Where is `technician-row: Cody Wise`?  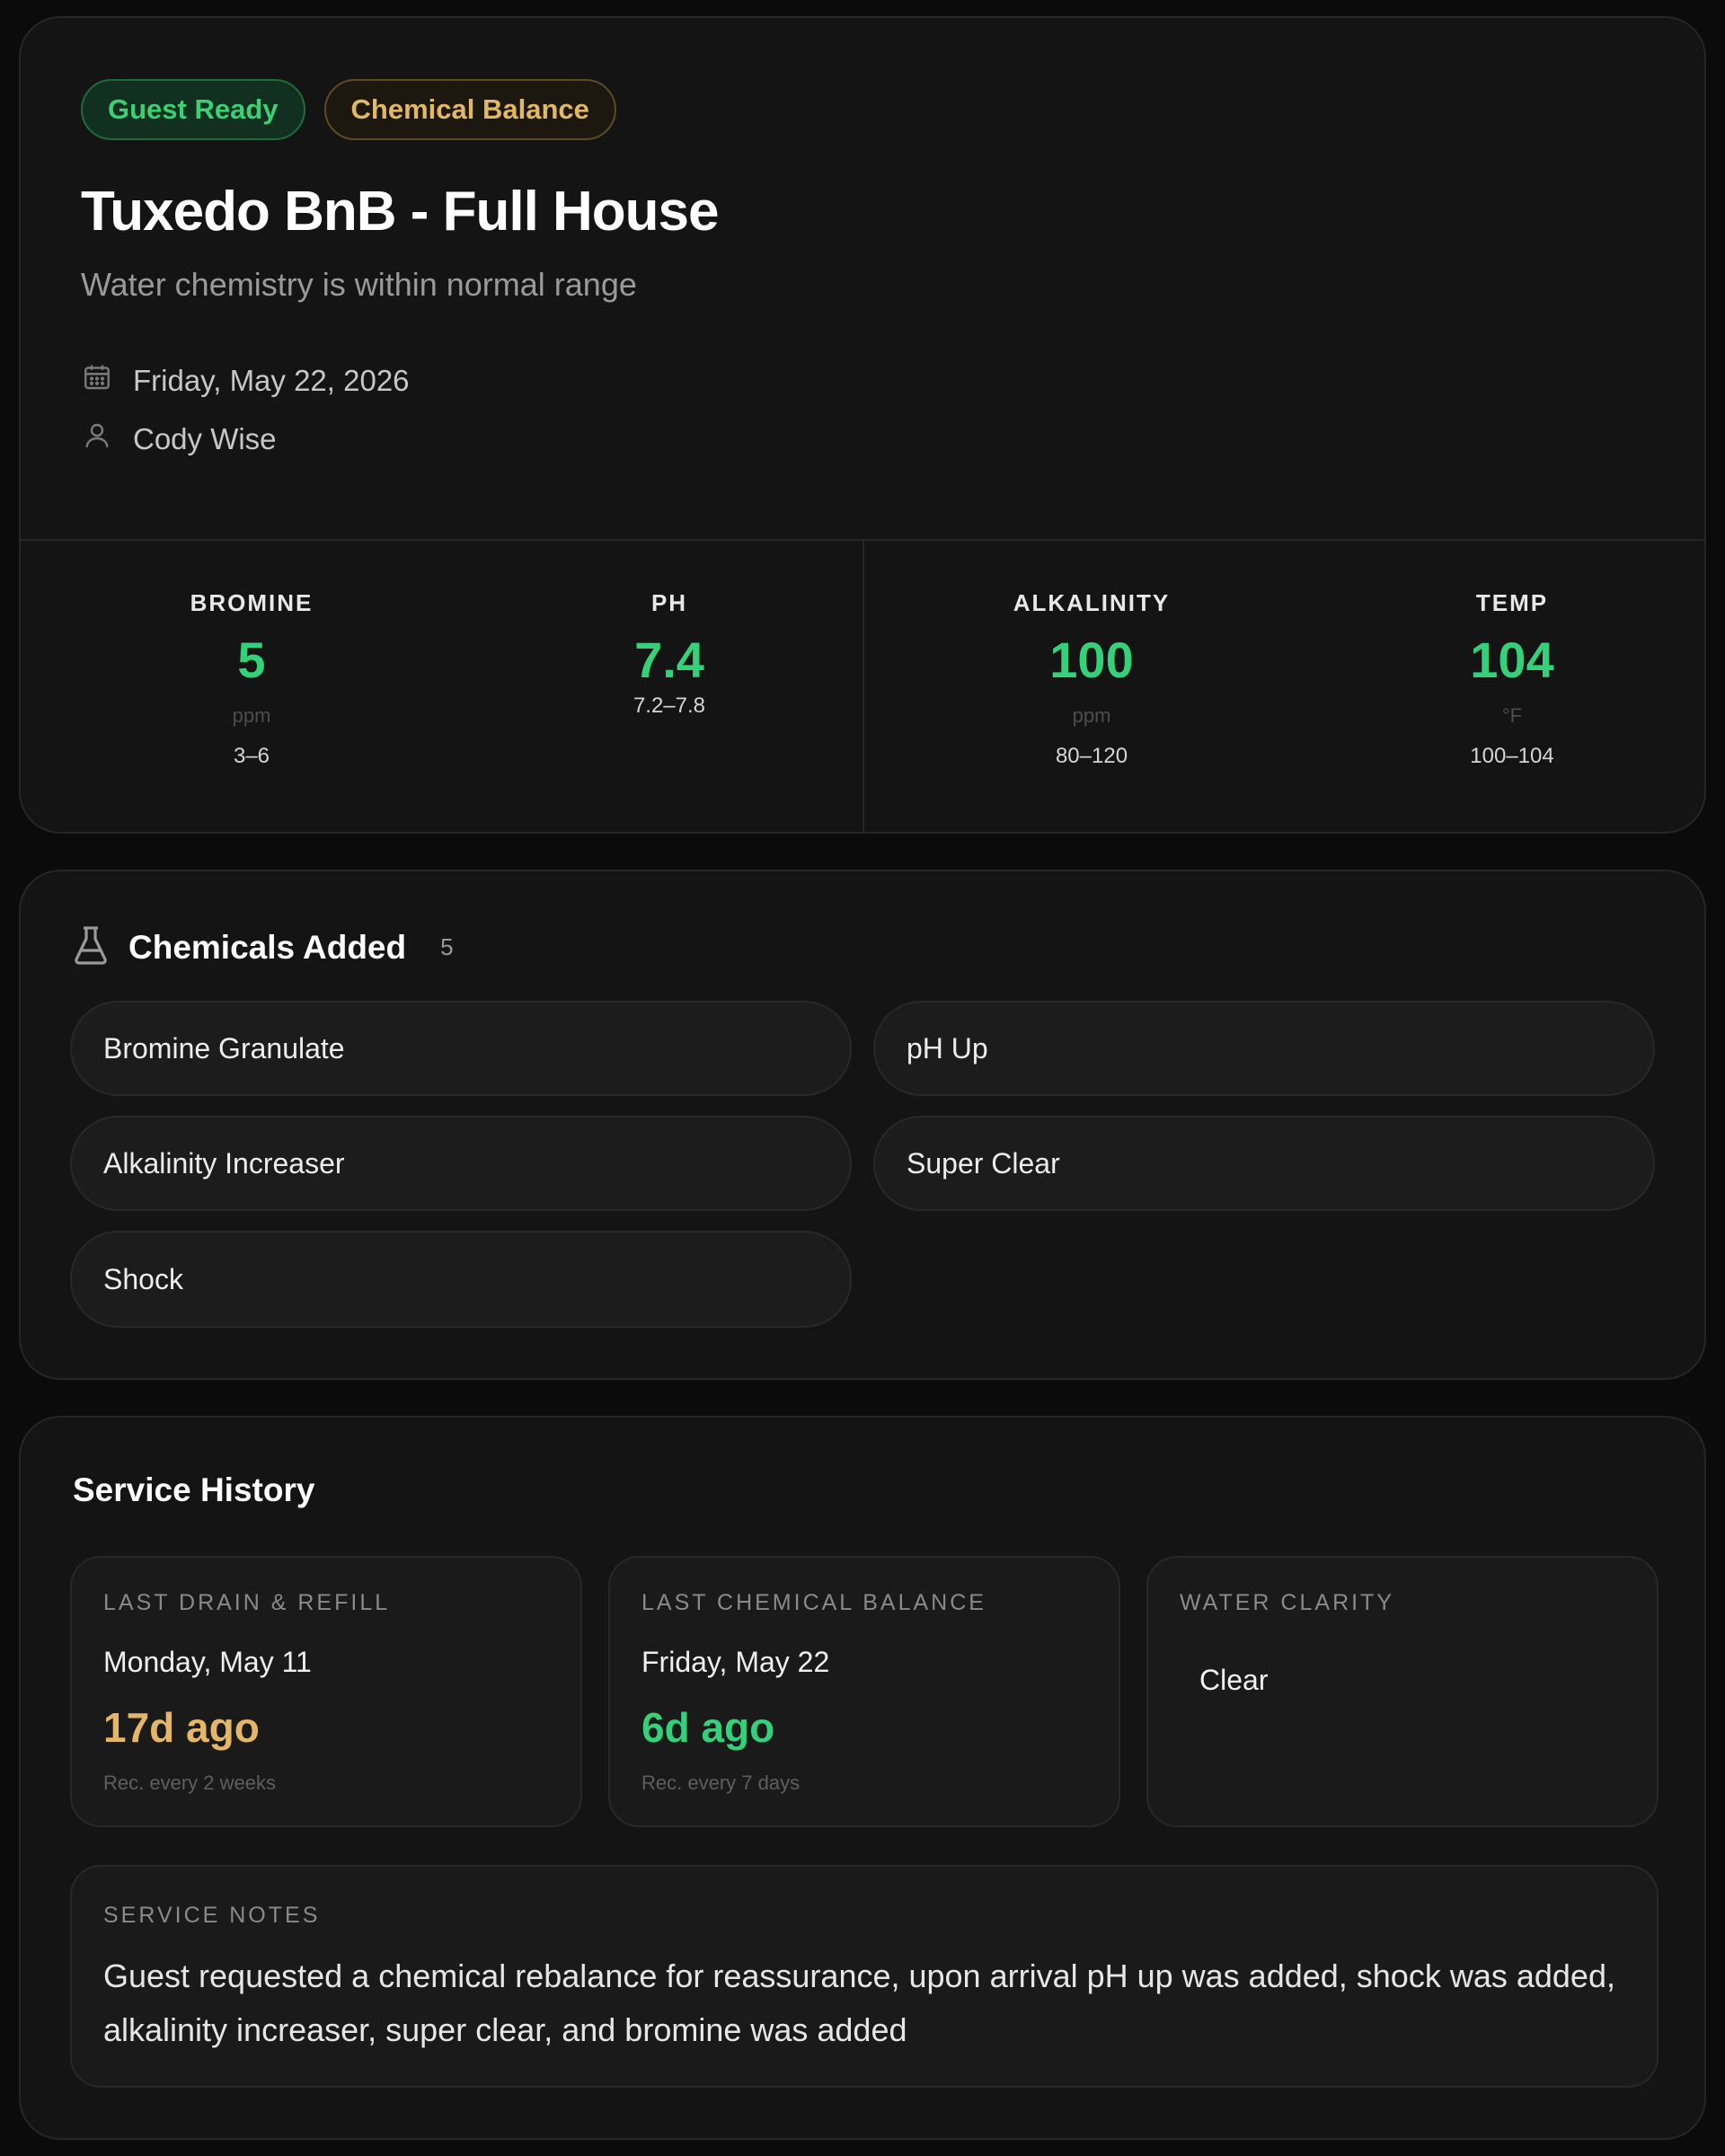
technician-row: Cody Wise is located at coordinates (179, 439).